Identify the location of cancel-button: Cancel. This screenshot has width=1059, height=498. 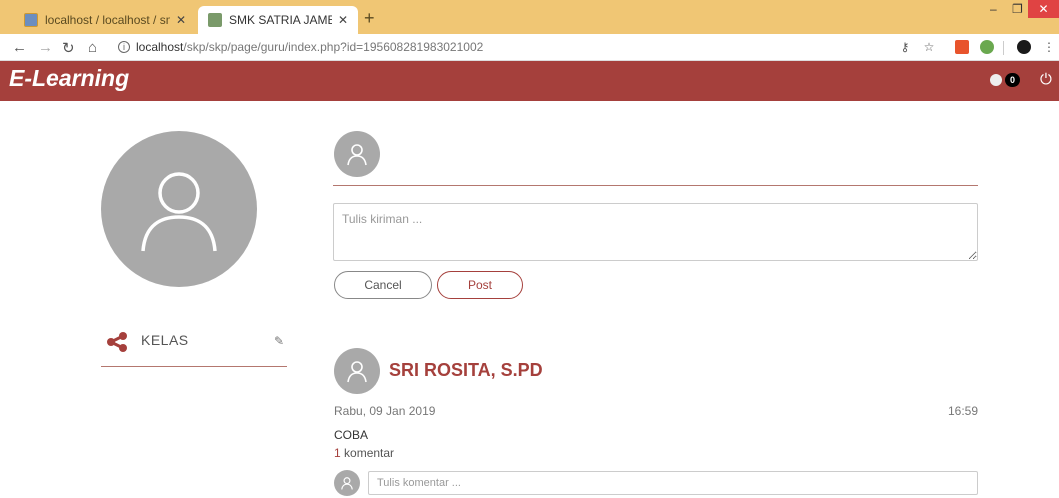
(383, 285).